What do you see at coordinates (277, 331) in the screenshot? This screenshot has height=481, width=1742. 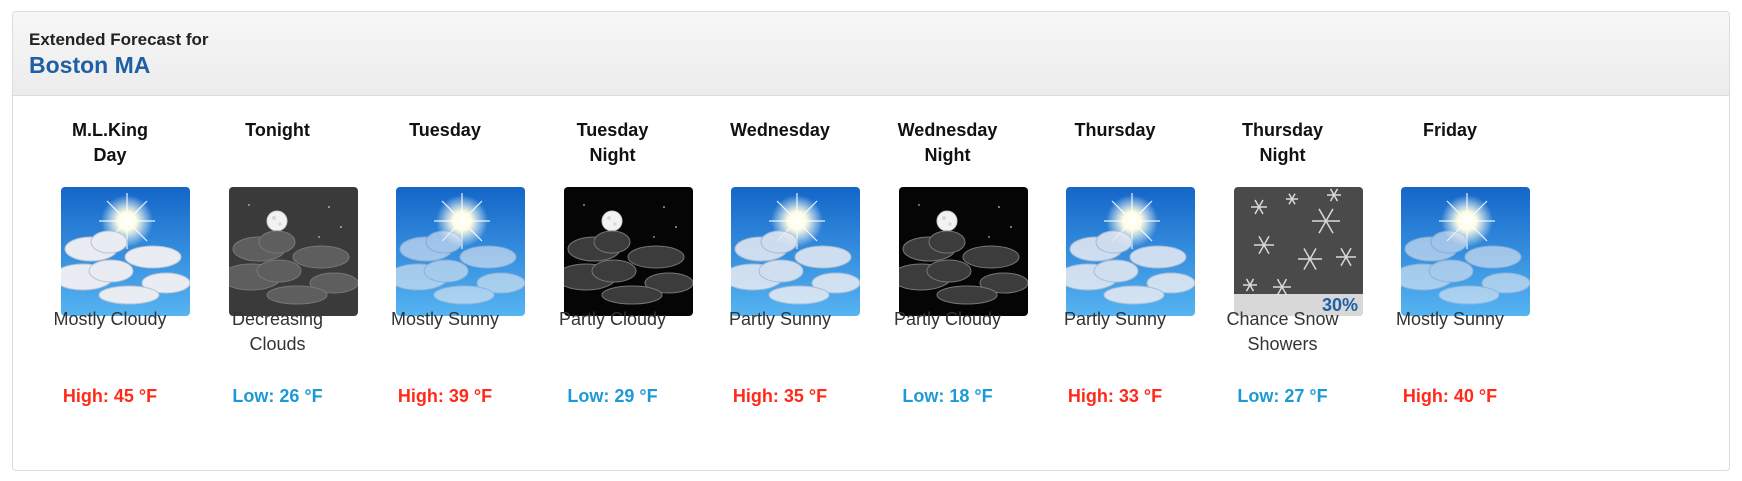 I see `short-description: Decreasing Clouds` at bounding box center [277, 331].